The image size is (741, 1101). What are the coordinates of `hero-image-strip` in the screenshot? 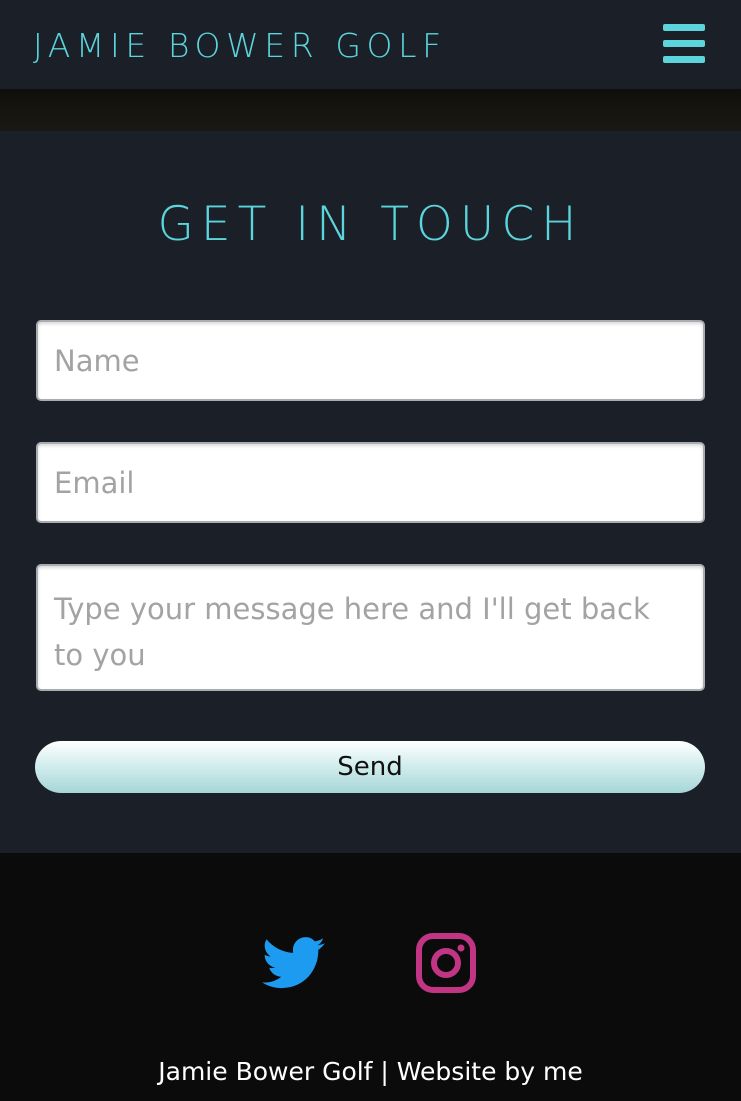 It's located at (370, 110).